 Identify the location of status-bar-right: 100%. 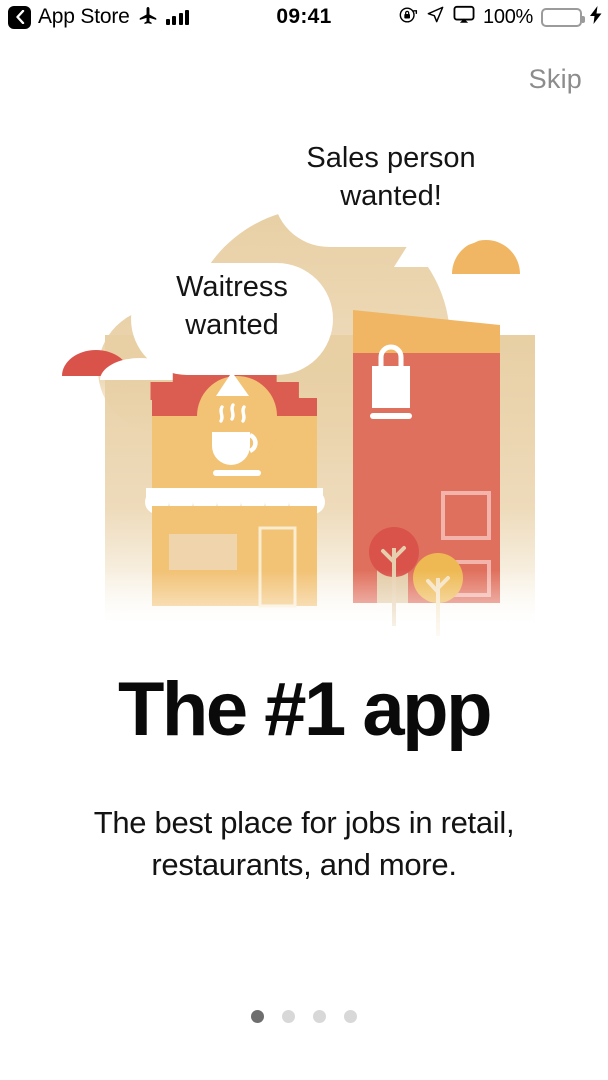
(500, 17).